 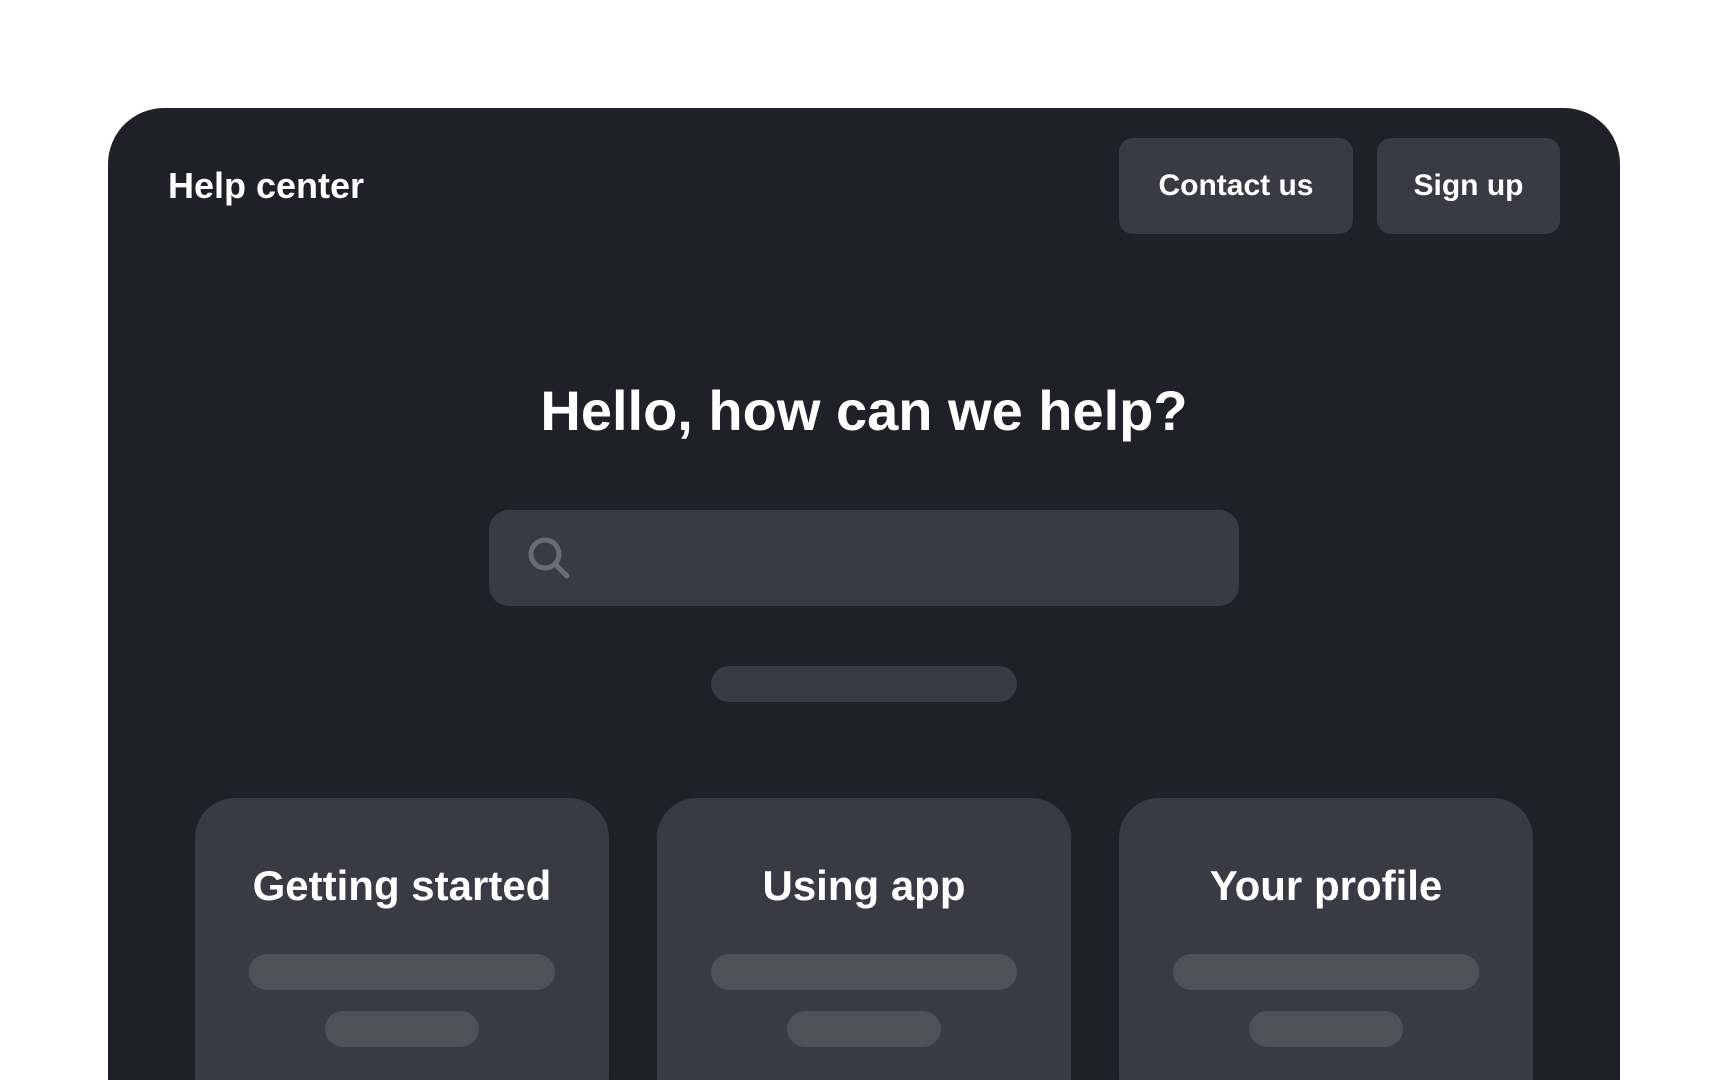 I want to click on category-card-using-app: Using app, so click(x=864, y=939).